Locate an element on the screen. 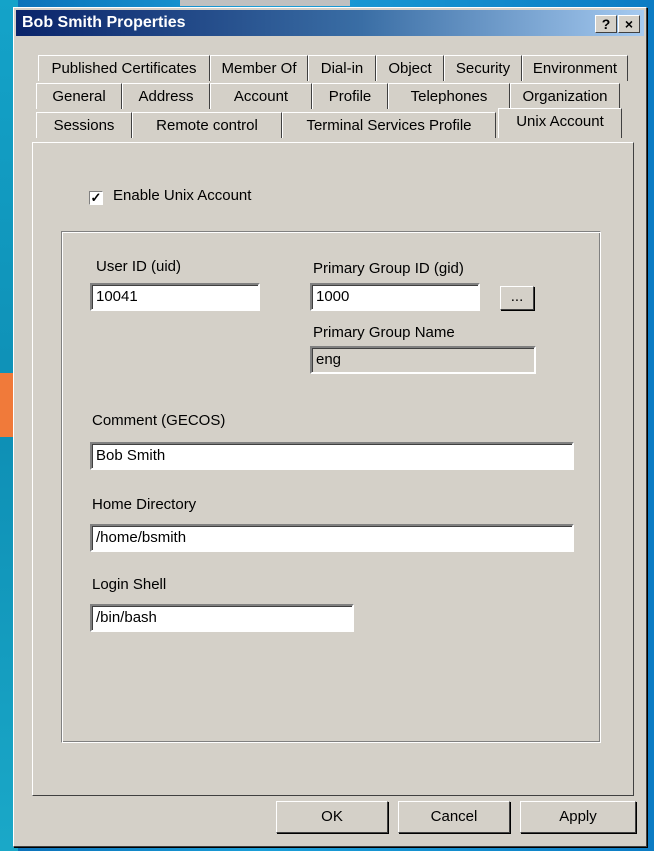 The width and height of the screenshot is (654, 851). tab-telephones: Telephones is located at coordinates (449, 96).